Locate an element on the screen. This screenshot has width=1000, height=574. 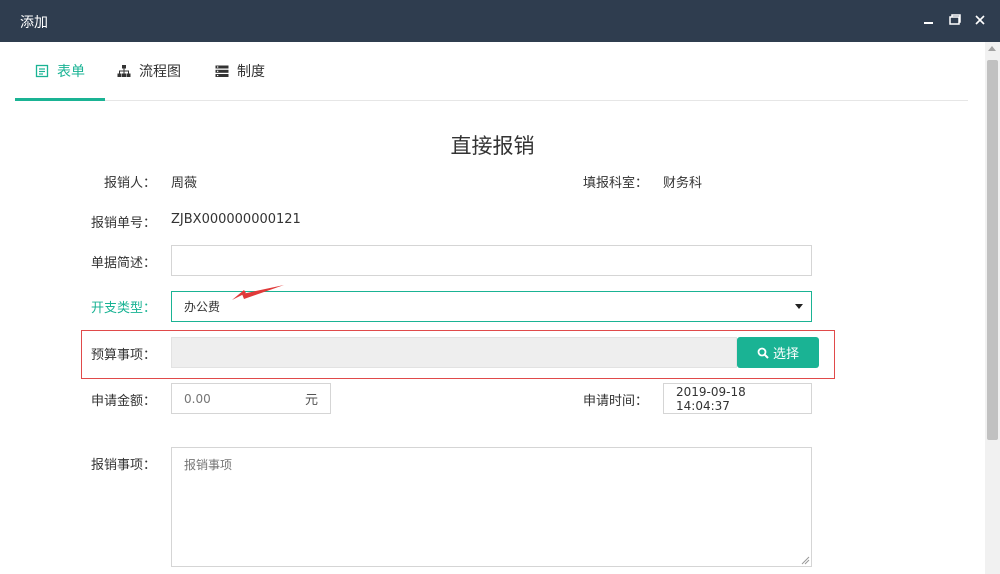
vertical-scrollbar is located at coordinates (992, 308).